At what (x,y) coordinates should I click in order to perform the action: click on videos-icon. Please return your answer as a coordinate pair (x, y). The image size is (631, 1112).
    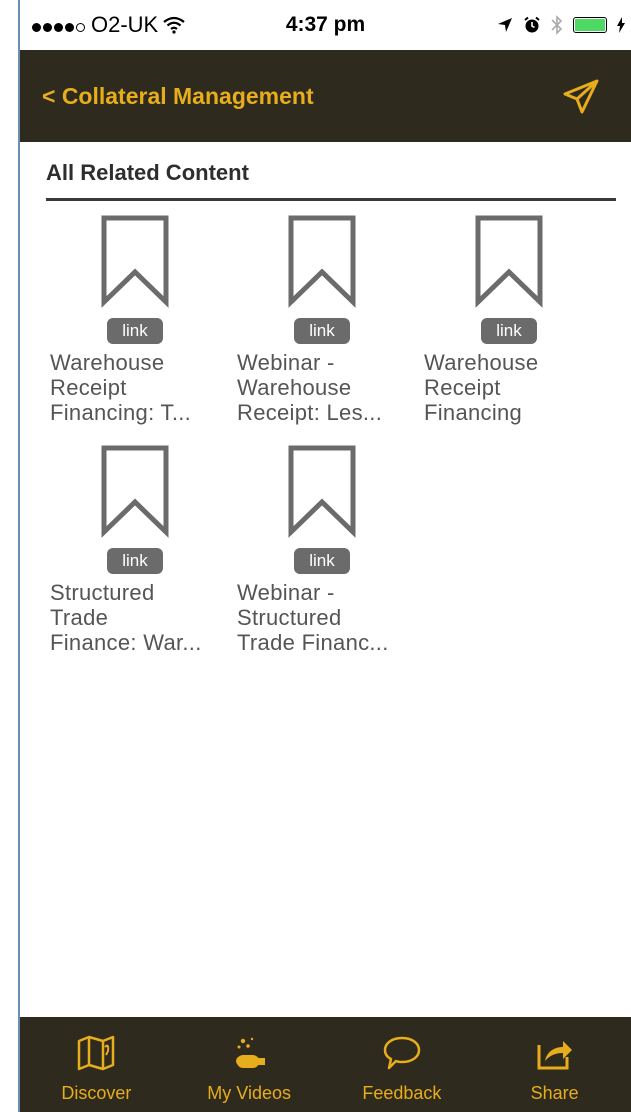
    Looking at the image, I should click on (251, 1052).